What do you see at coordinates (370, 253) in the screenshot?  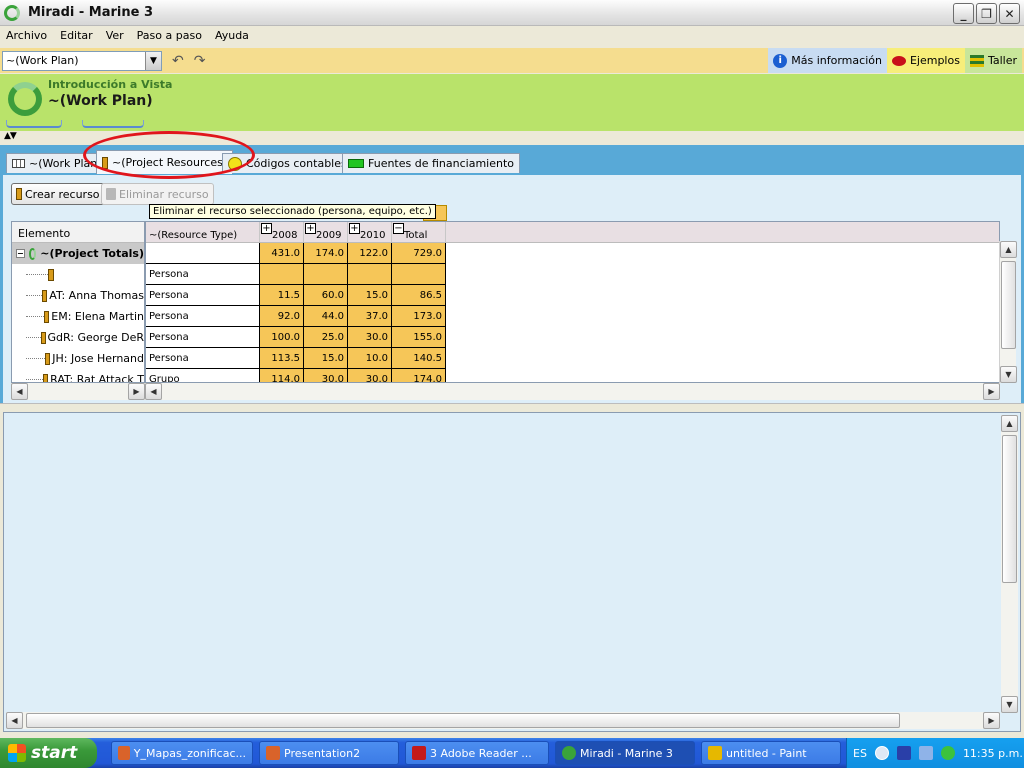 I see `cell-2010: 122.0` at bounding box center [370, 253].